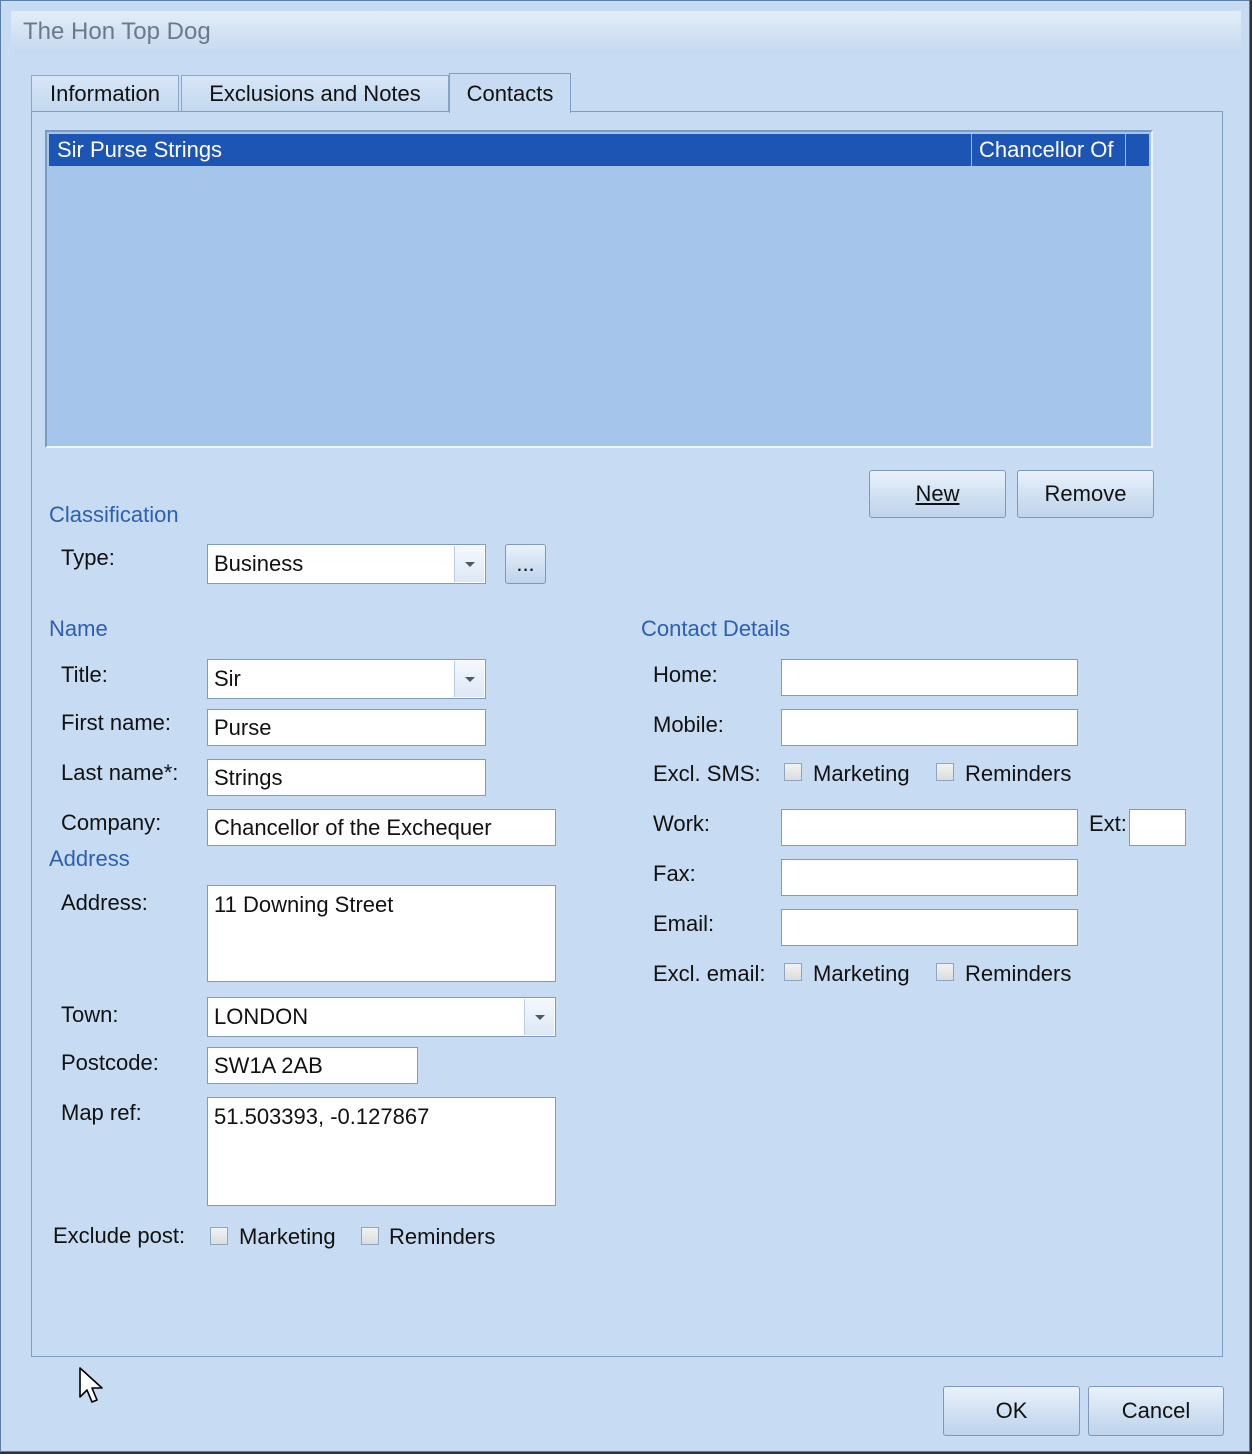 Image resolution: width=1252 pixels, height=1454 pixels. Describe the element at coordinates (89, 858) in the screenshot. I see `address-heading: Address` at that location.